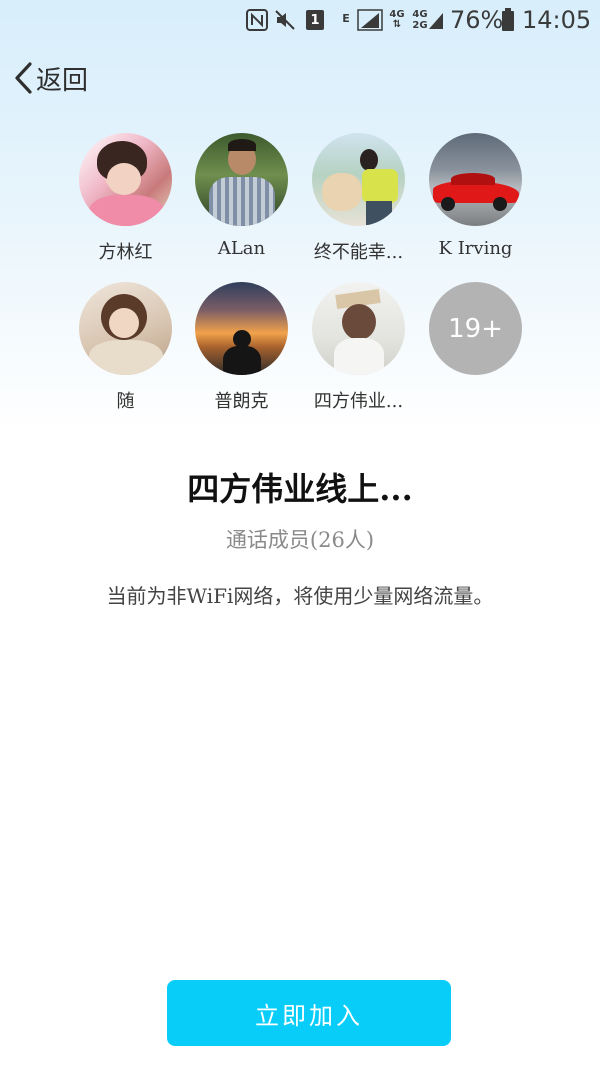  I want to click on member-name: 随, so click(125, 401).